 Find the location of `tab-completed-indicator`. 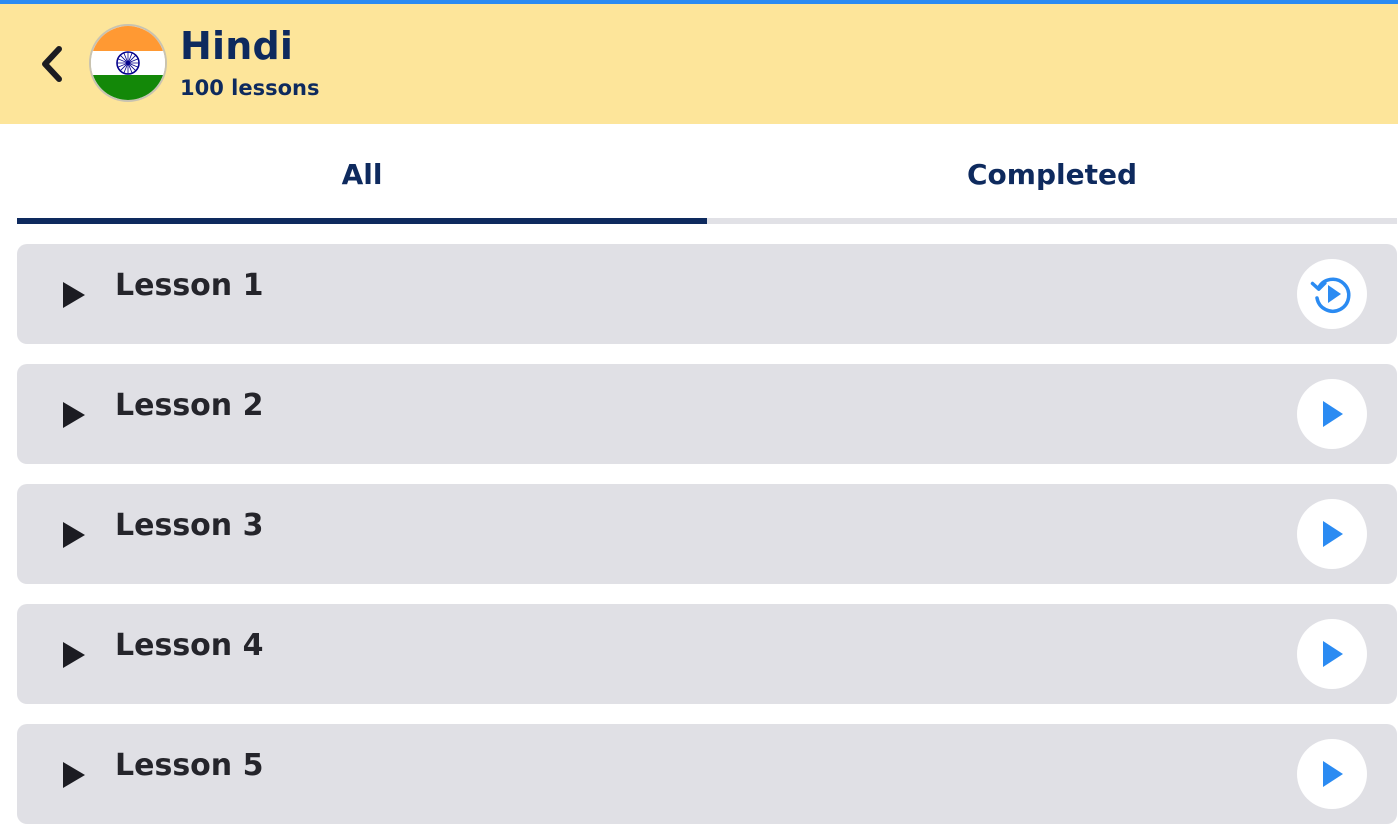

tab-completed-indicator is located at coordinates (1052, 221).